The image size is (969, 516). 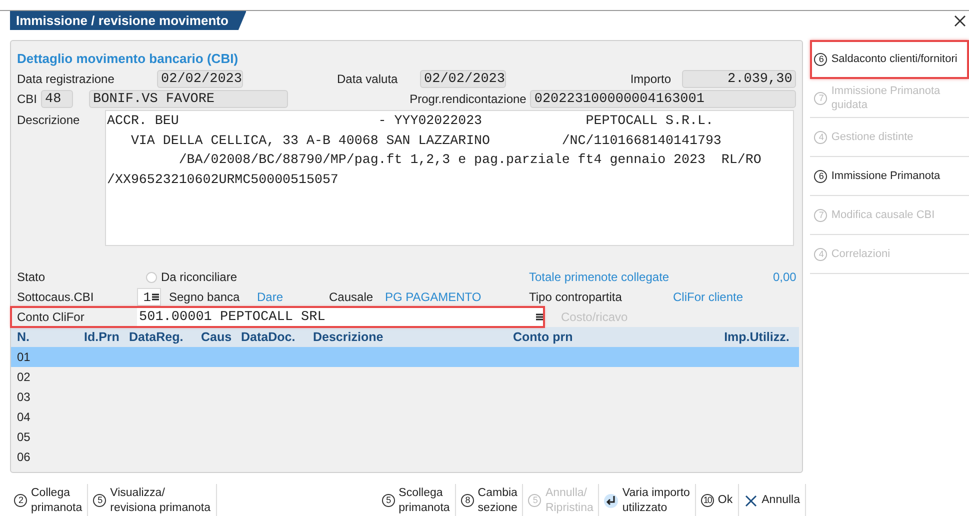 I want to click on toolbar-button: Varia importo utilizzato, so click(x=647, y=500).